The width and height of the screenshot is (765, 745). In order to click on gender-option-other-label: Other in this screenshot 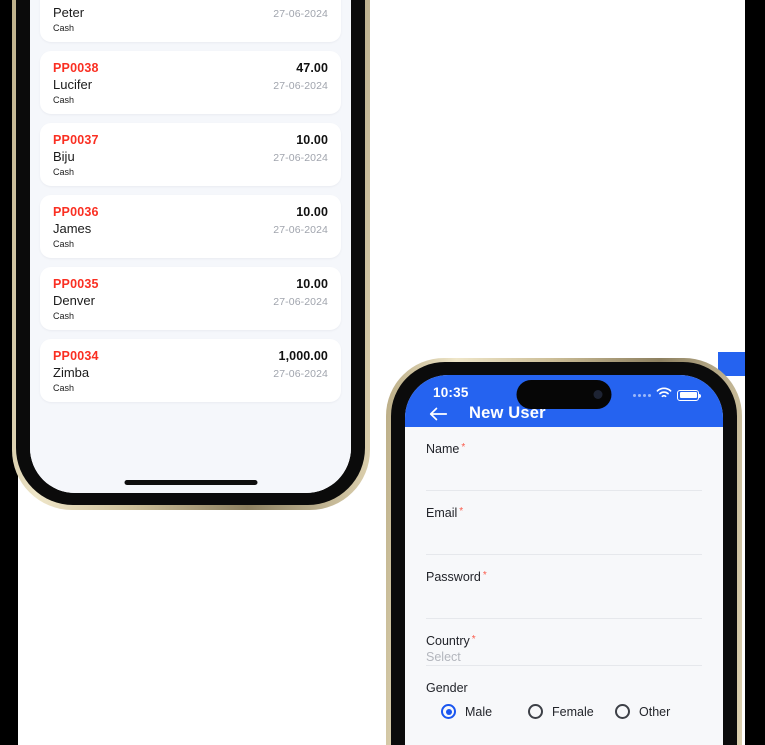, I will do `click(655, 711)`.